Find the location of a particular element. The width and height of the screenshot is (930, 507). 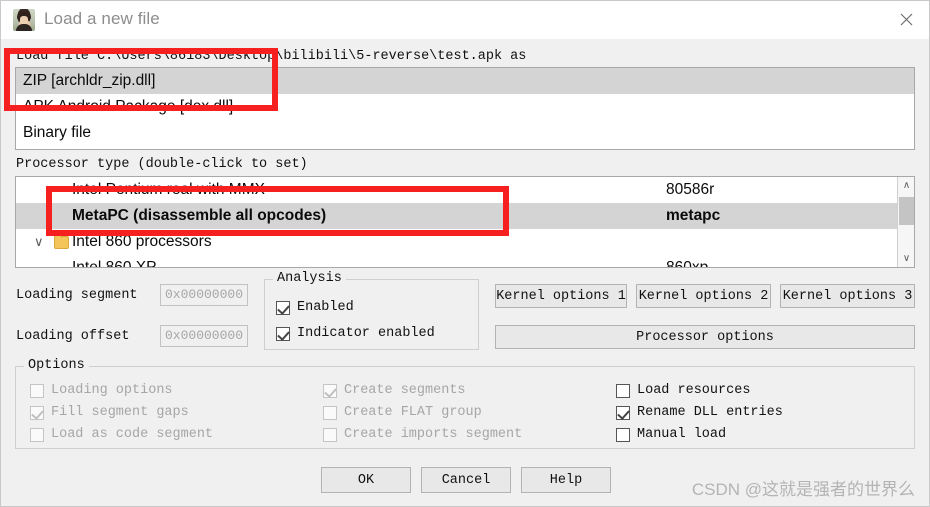

analysis-legend: Analysis is located at coordinates (309, 278).